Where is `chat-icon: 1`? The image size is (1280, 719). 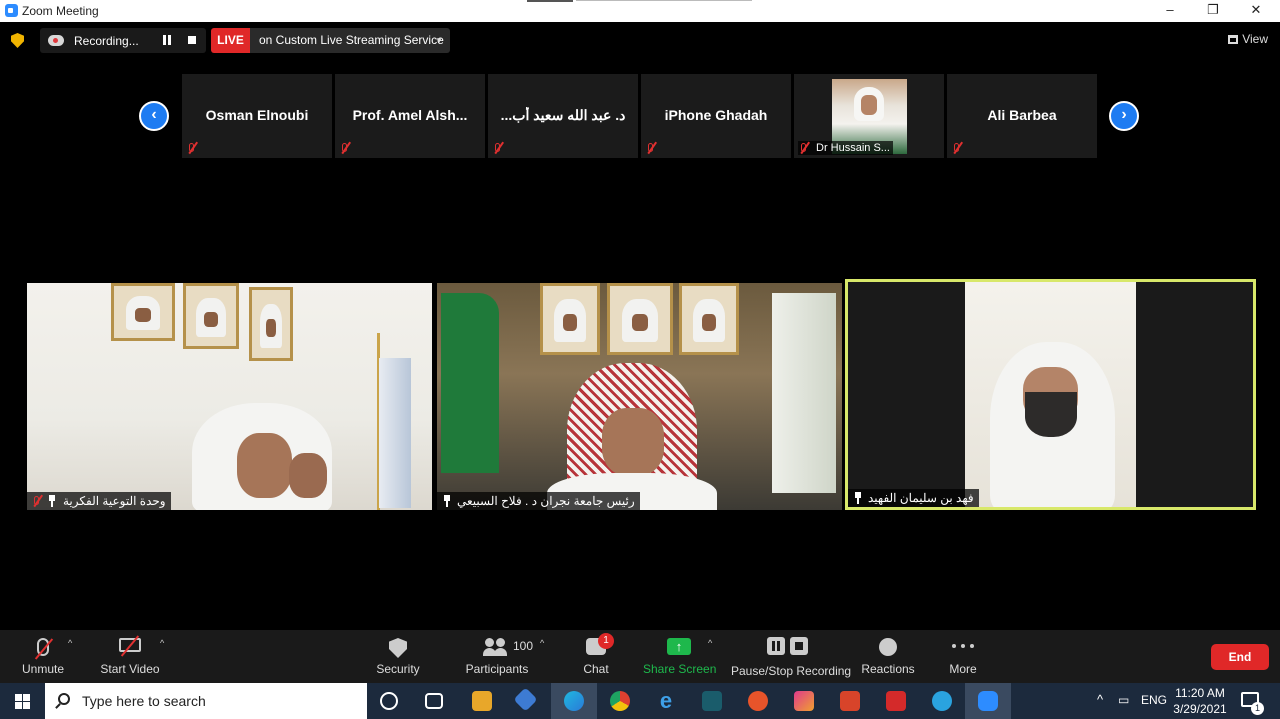 chat-icon: 1 is located at coordinates (600, 644).